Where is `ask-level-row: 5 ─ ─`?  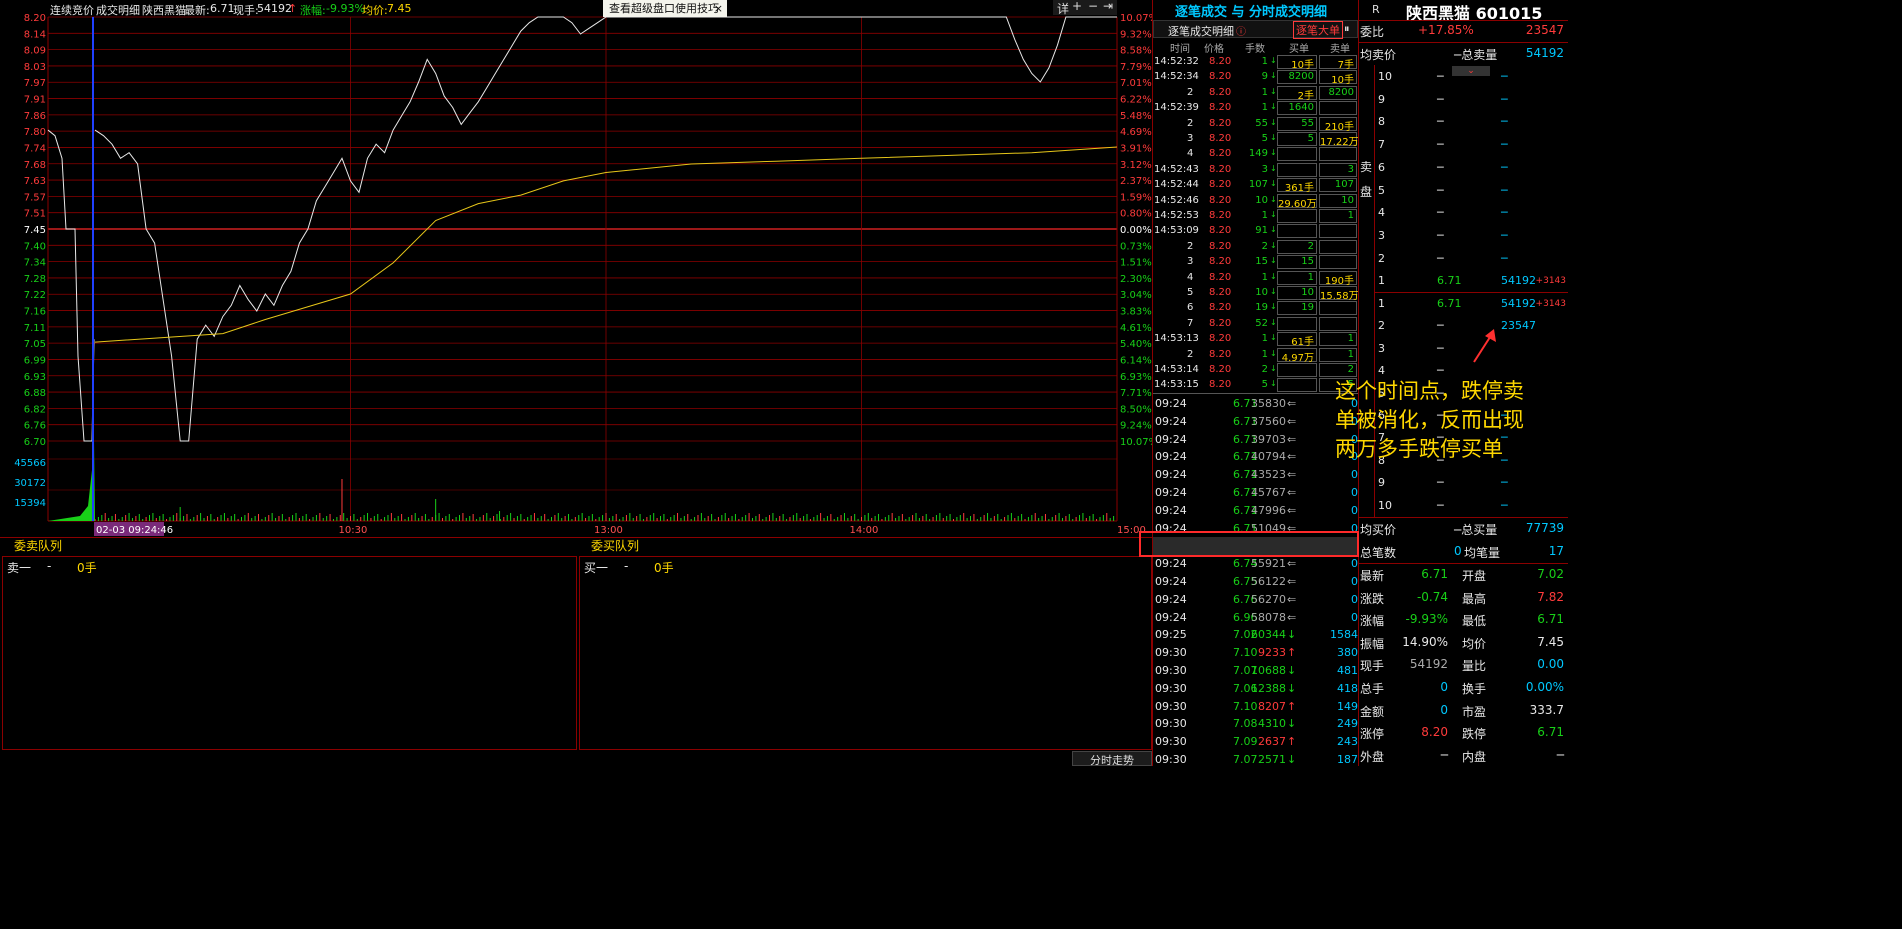
ask-level-row: 5 ─ ─ is located at coordinates (1471, 191).